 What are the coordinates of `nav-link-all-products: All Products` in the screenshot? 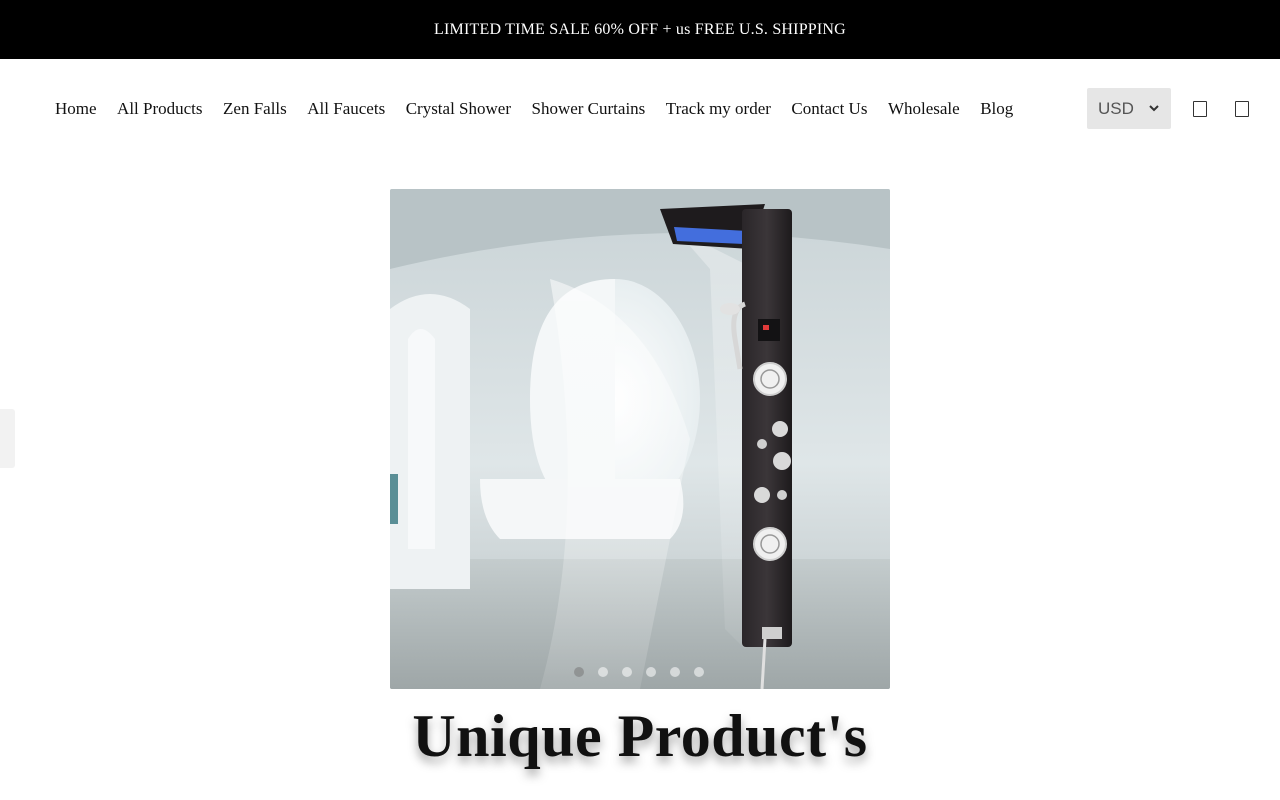 It's located at (159, 109).